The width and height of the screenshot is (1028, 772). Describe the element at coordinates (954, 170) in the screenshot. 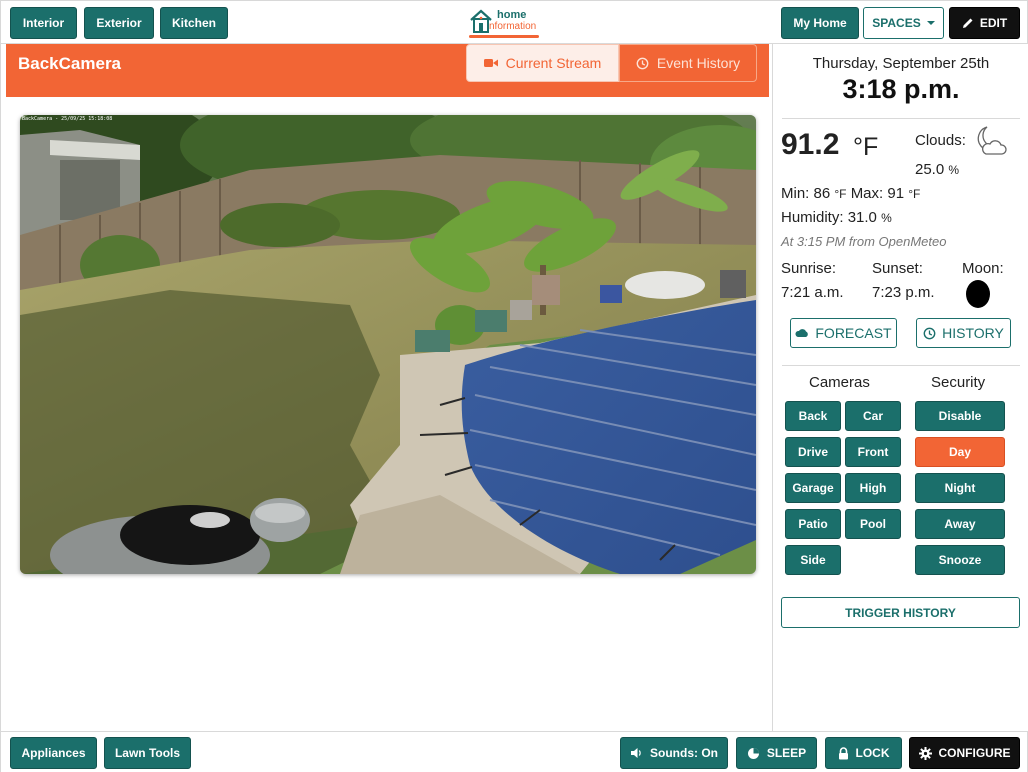

I see `clouds-unit: %` at that location.